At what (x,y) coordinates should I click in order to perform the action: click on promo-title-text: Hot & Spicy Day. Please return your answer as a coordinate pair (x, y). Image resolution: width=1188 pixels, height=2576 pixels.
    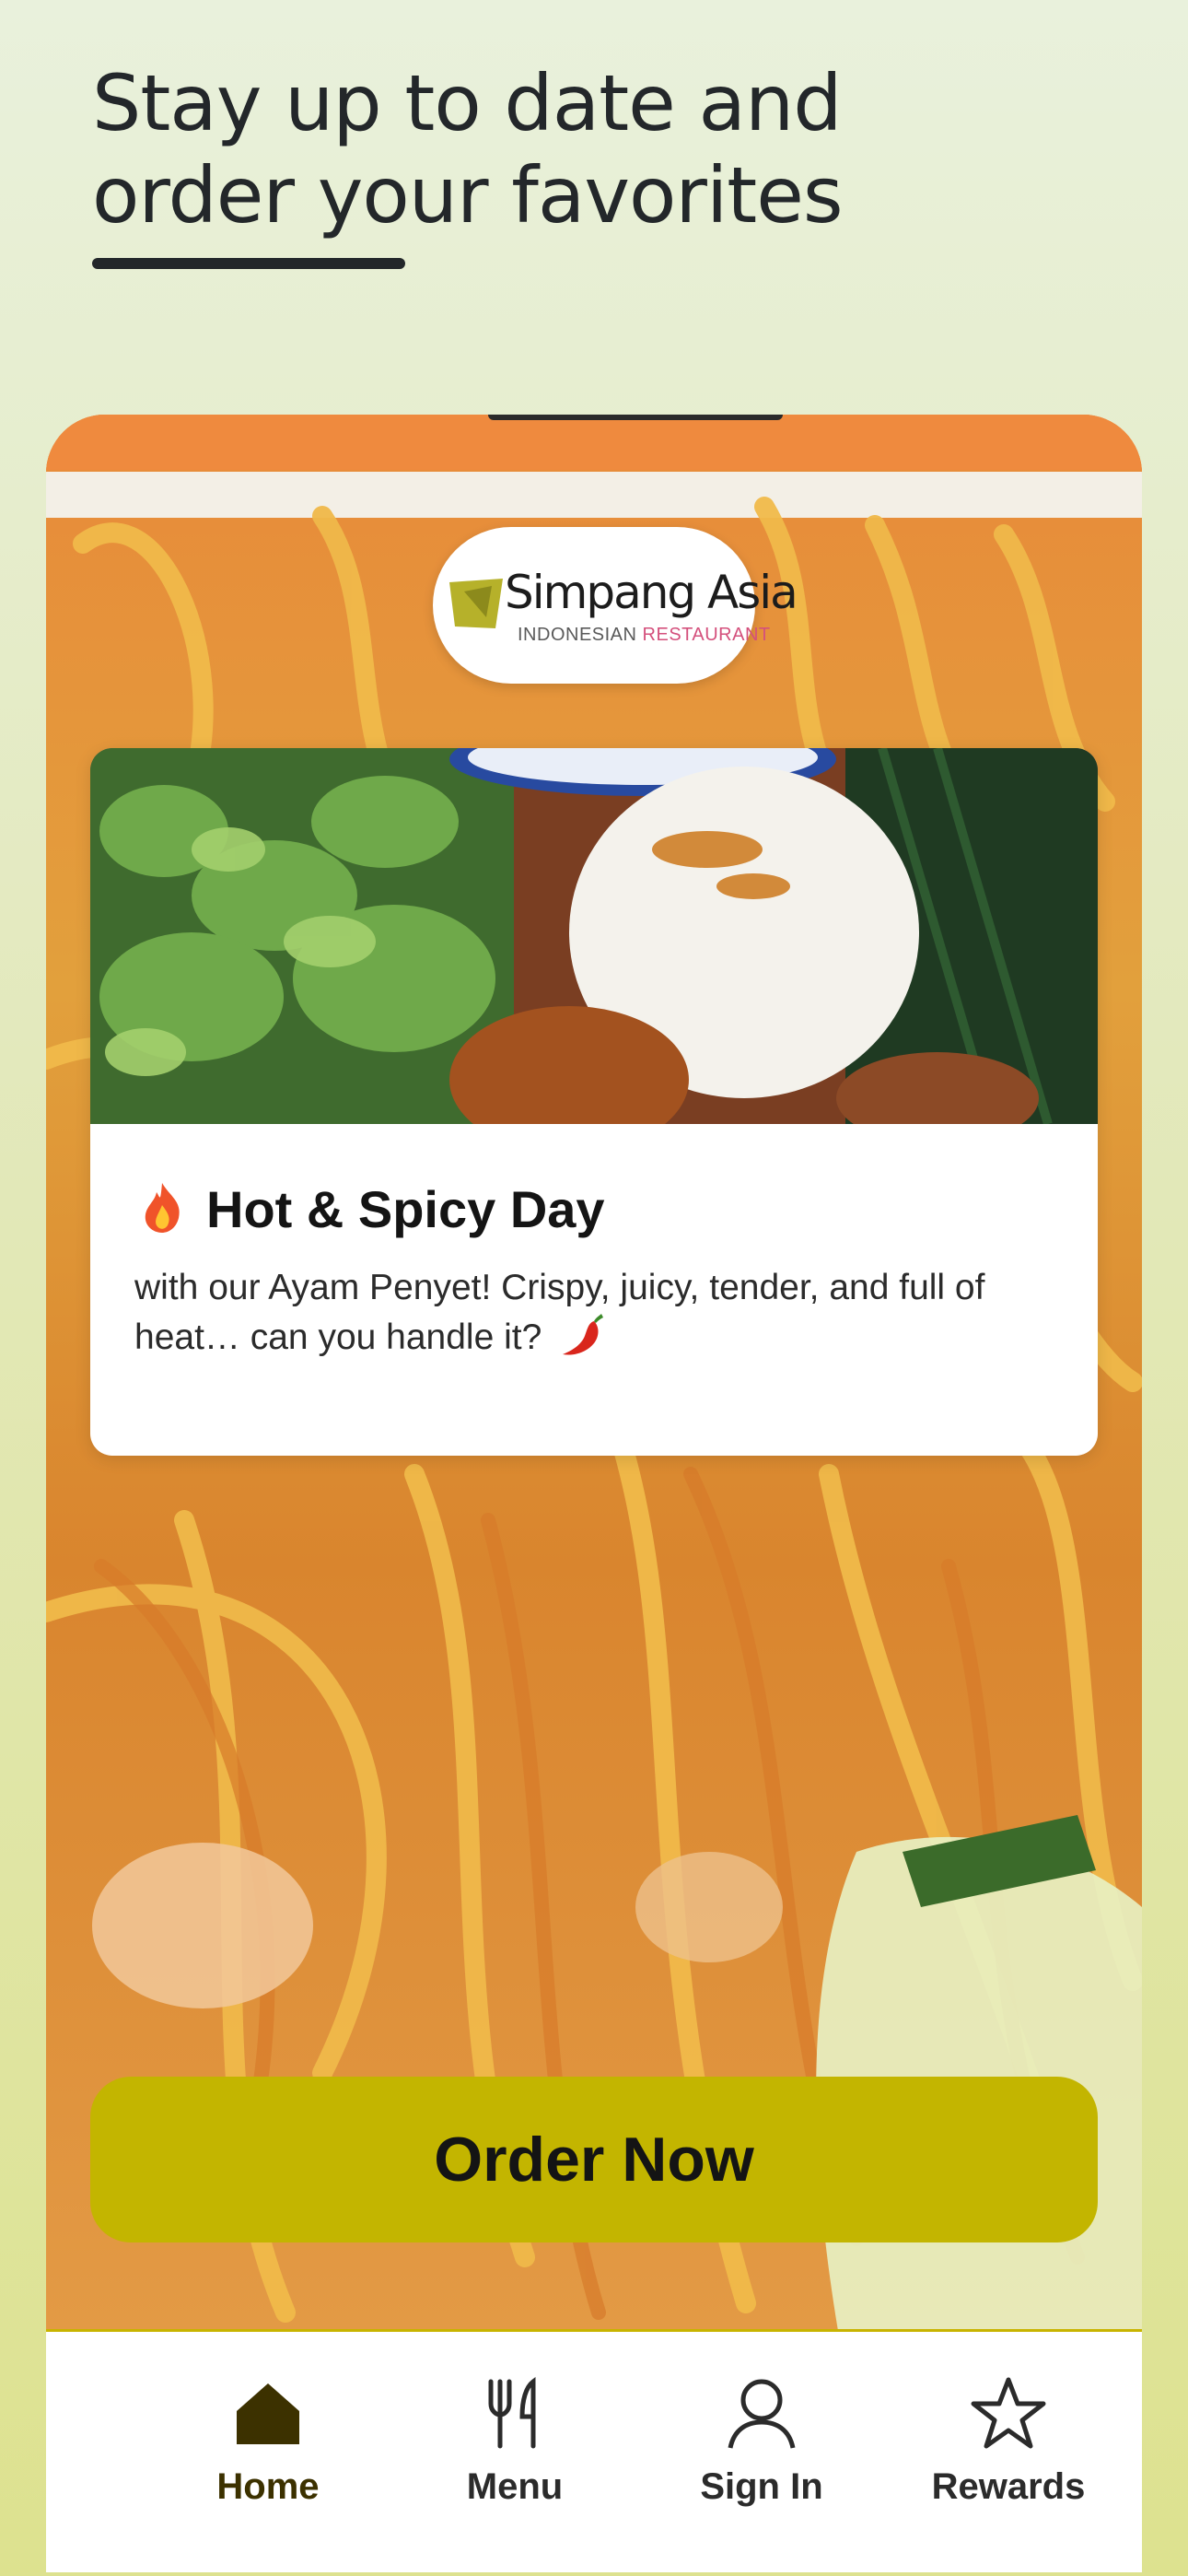
    Looking at the image, I should click on (405, 1209).